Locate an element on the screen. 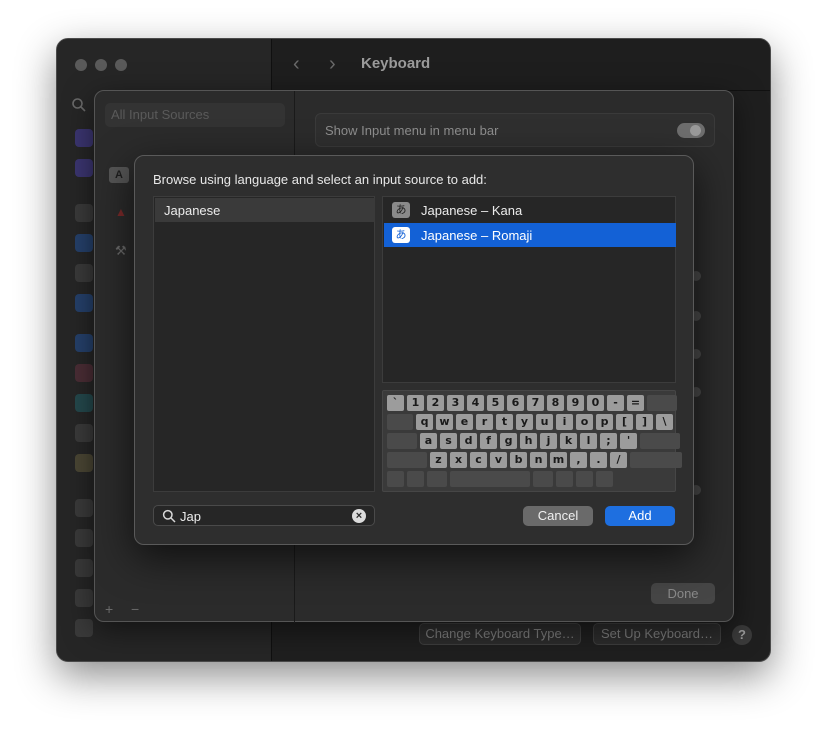  keyboard-key: e is located at coordinates (464, 422).